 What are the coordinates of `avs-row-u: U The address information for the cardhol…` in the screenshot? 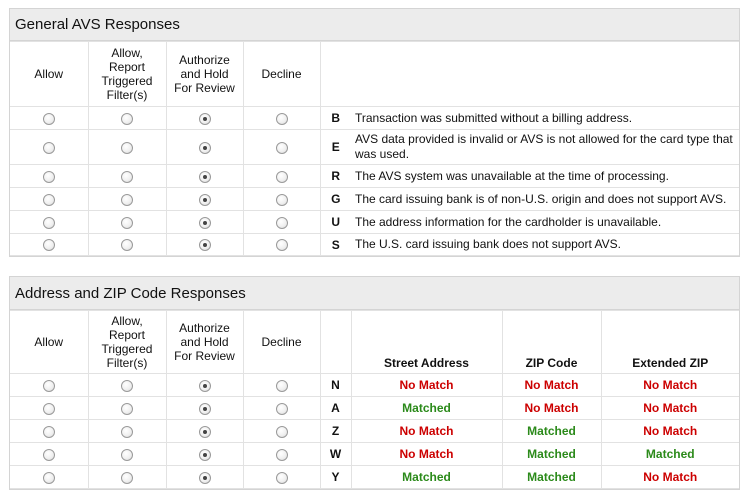 It's located at (374, 222).